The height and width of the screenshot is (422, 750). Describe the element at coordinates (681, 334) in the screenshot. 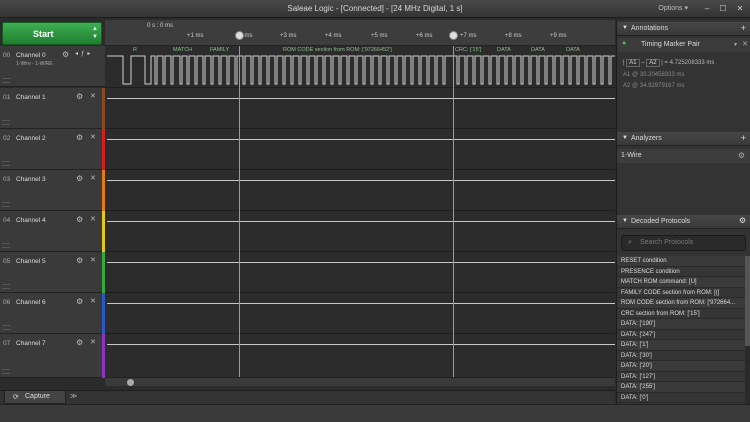

I see `list-item: DATA: ['247']` at that location.